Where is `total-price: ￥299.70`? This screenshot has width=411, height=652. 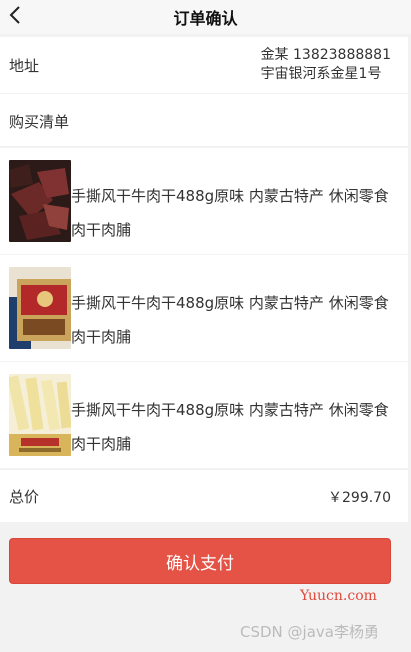
total-price: ￥299.70 is located at coordinates (359, 498).